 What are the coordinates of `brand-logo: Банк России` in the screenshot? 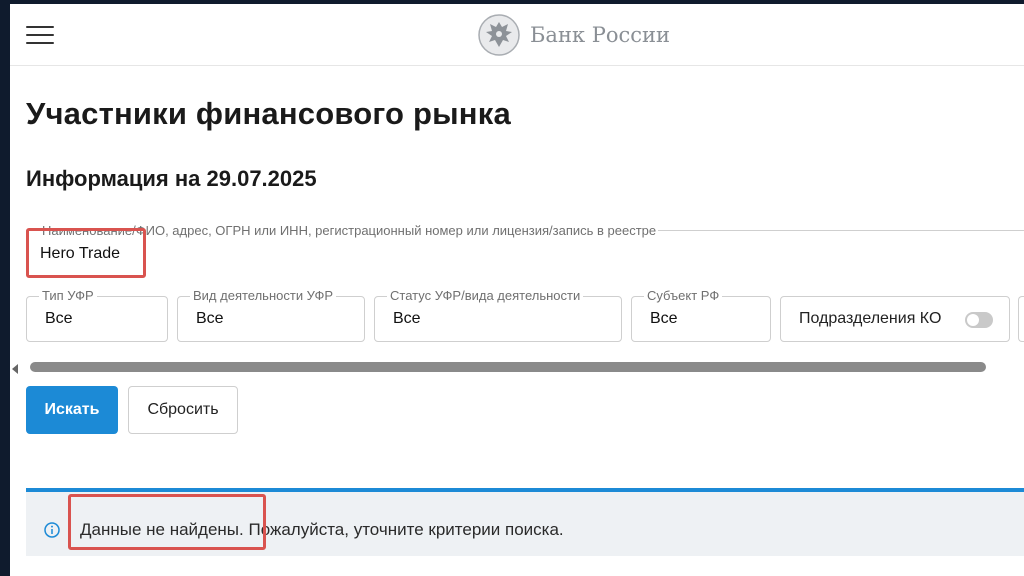 It's located at (574, 35).